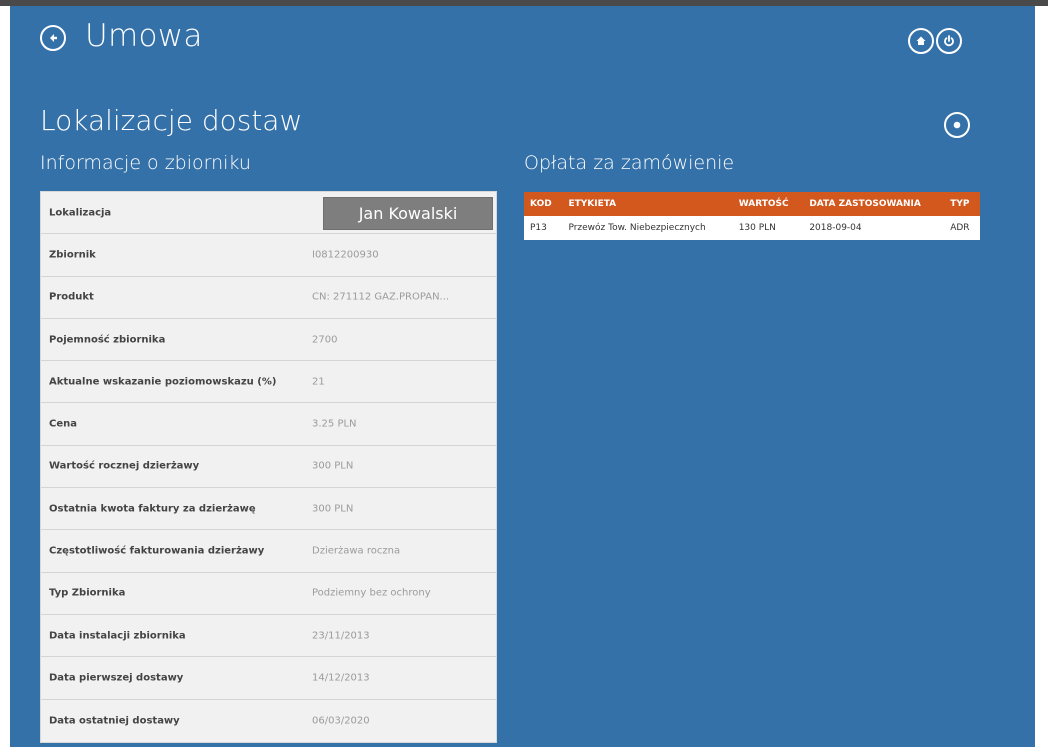 This screenshot has width=1048, height=747. I want to click on column-header-value: WARTOŚĆ, so click(768, 204).